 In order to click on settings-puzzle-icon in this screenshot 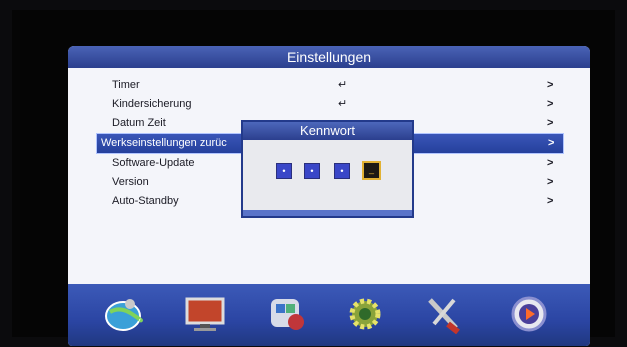, I will do `click(287, 314)`.